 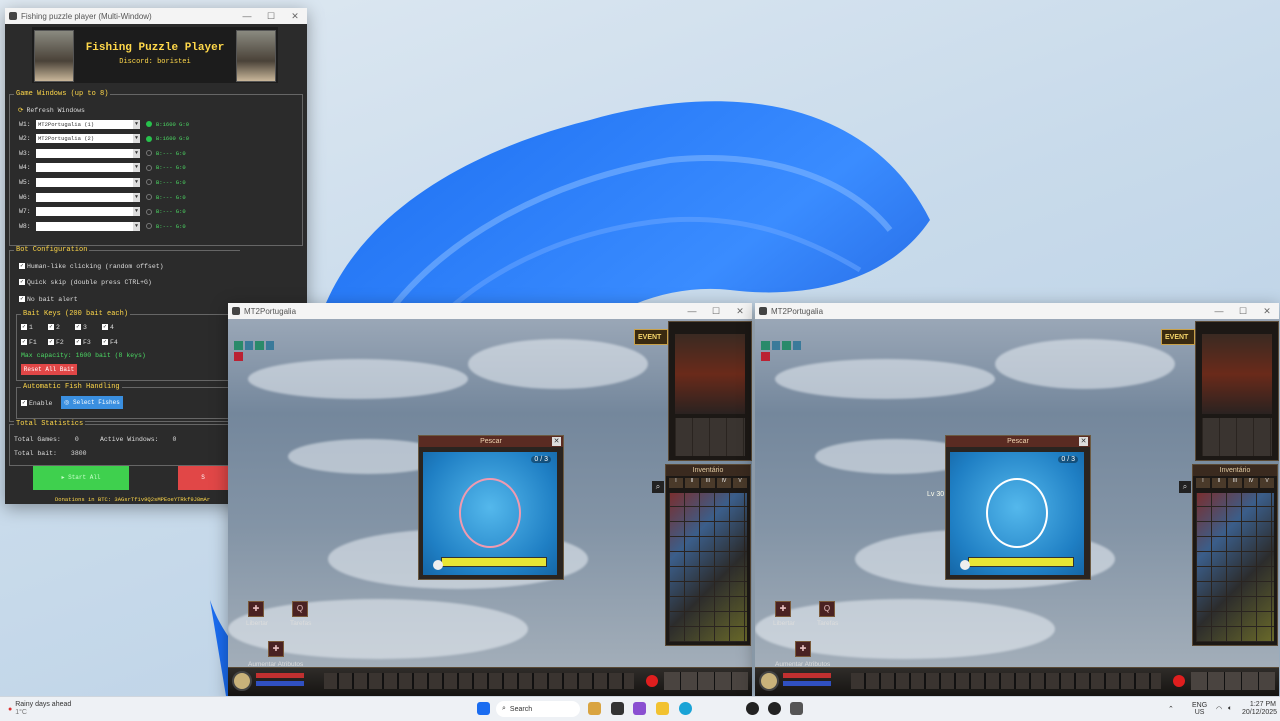 What do you see at coordinates (36, 403) in the screenshot?
I see `enable-option: ✓ Enable` at bounding box center [36, 403].